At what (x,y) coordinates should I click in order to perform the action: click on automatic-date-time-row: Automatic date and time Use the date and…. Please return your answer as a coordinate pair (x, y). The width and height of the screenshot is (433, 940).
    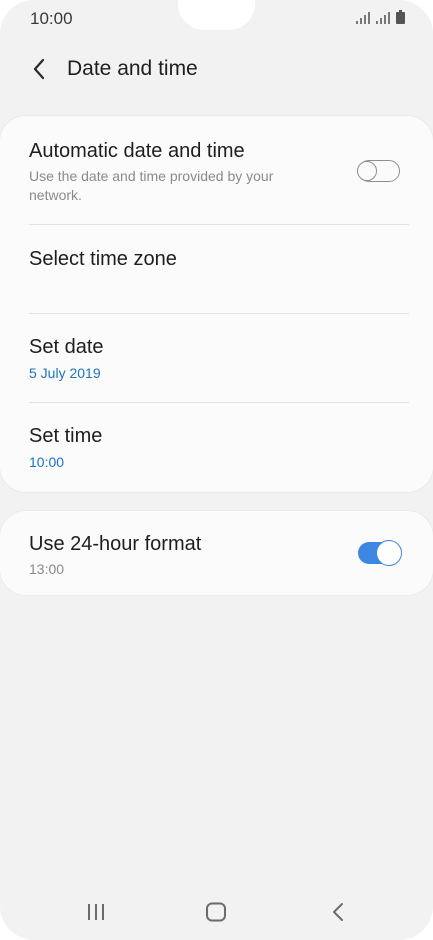
    Looking at the image, I should click on (216, 160).